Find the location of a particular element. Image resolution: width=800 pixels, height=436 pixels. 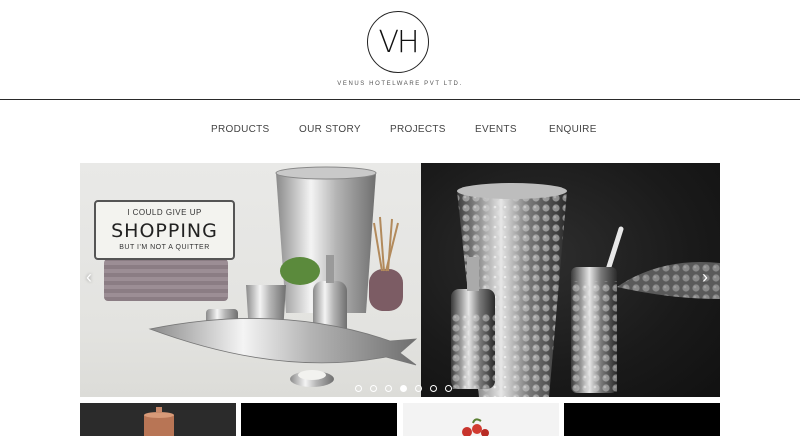

slider-pagination is located at coordinates (403, 389).